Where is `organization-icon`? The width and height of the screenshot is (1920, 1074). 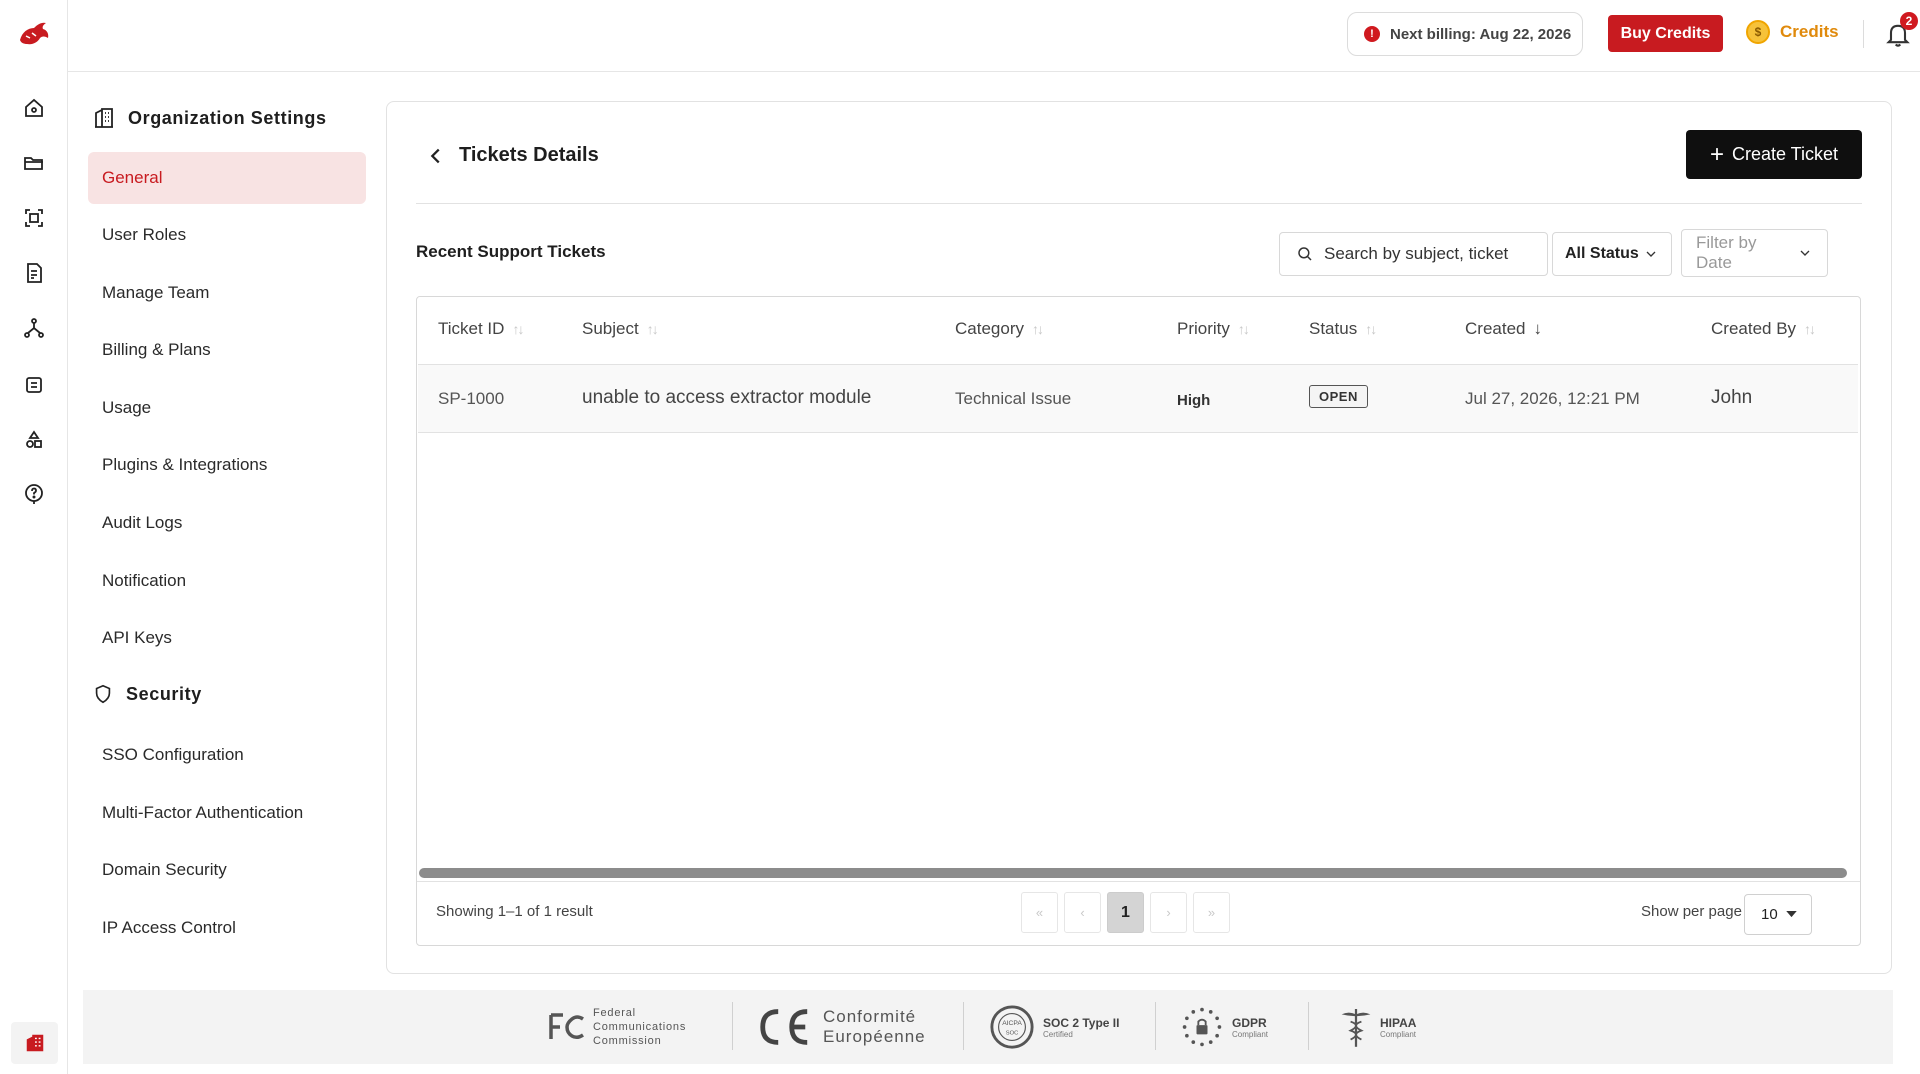 organization-icon is located at coordinates (34, 1043).